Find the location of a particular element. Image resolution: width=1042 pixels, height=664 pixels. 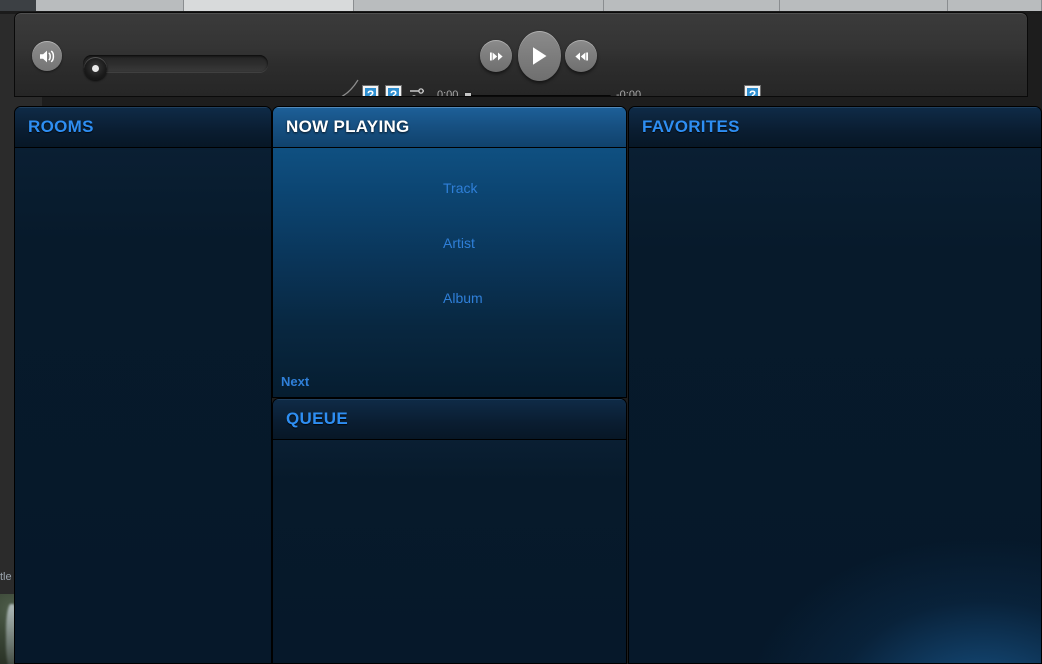

browser-tab-2-active is located at coordinates (269, 5).